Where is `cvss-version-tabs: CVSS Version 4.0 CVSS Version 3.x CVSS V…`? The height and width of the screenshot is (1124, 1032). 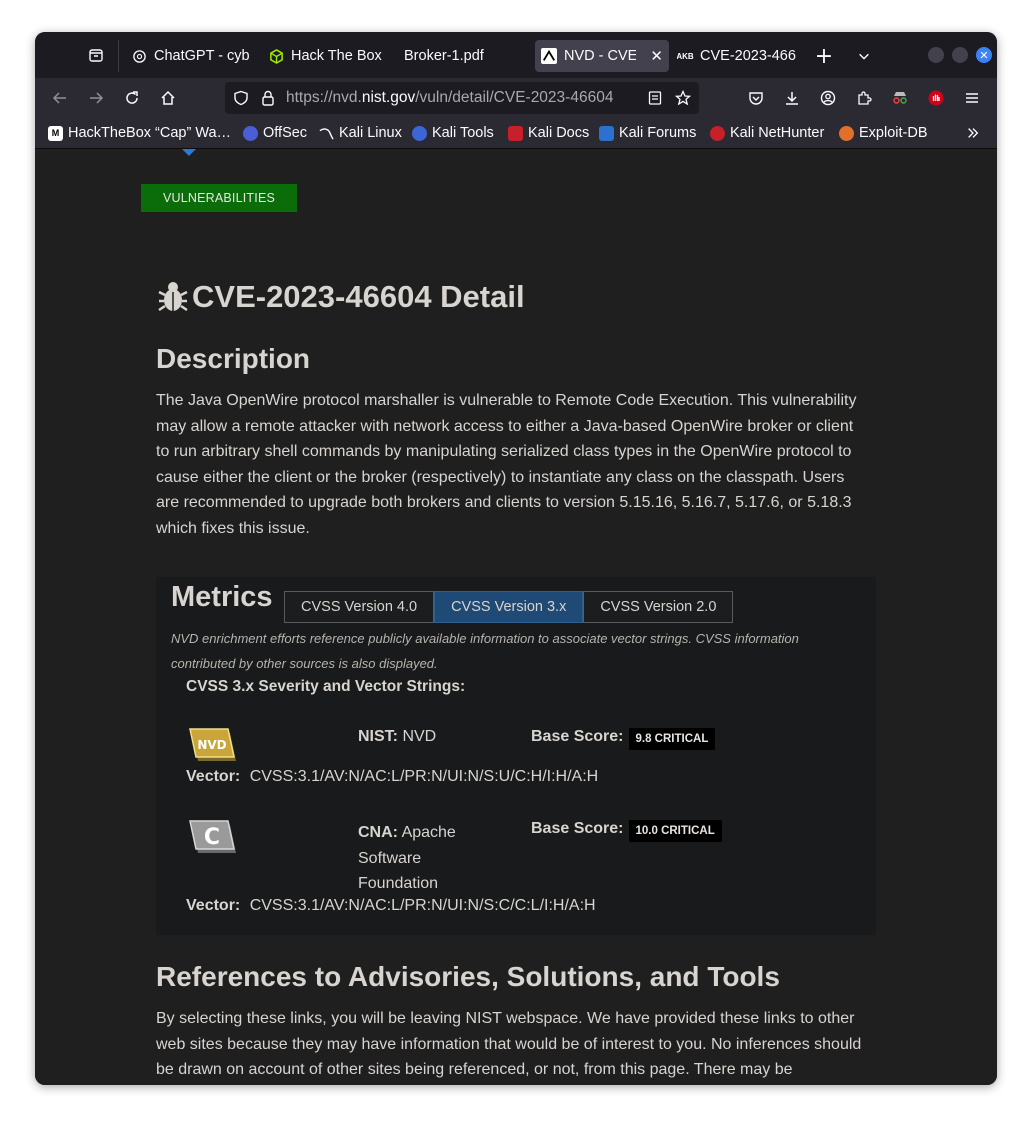 cvss-version-tabs: CVSS Version 4.0 CVSS Version 3.x CVSS V… is located at coordinates (509, 607).